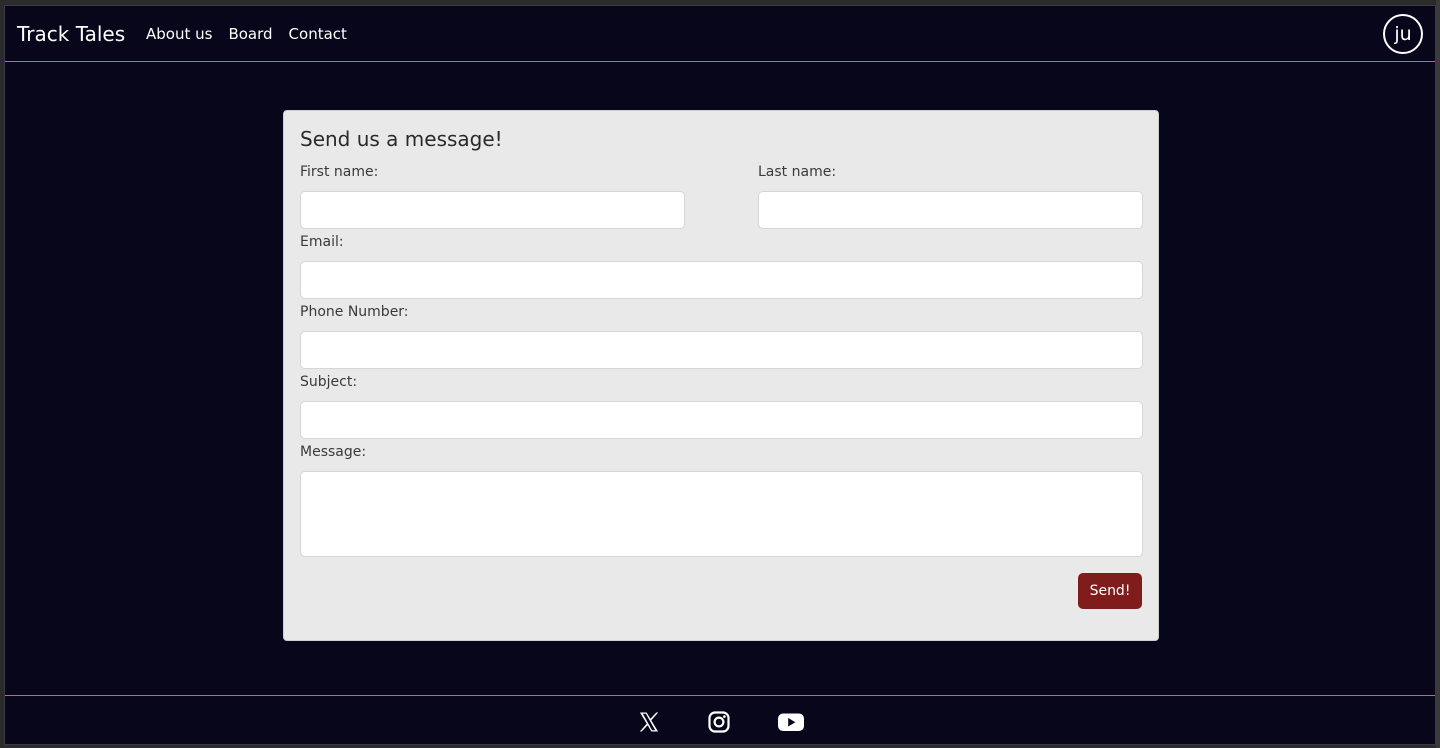 The image size is (1440, 748). What do you see at coordinates (650, 723) in the screenshot?
I see `x-twitter-icon` at bounding box center [650, 723].